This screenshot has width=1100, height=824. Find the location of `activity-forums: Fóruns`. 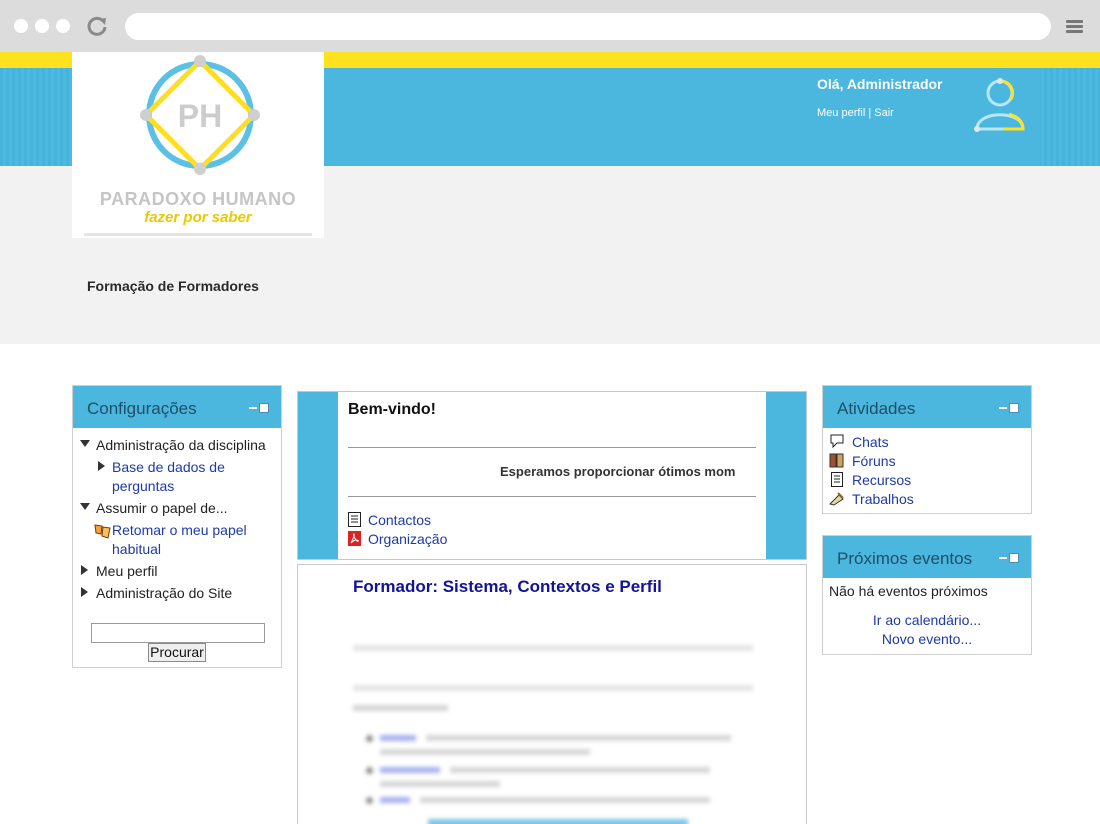

activity-forums: Fóruns is located at coordinates (862, 461).